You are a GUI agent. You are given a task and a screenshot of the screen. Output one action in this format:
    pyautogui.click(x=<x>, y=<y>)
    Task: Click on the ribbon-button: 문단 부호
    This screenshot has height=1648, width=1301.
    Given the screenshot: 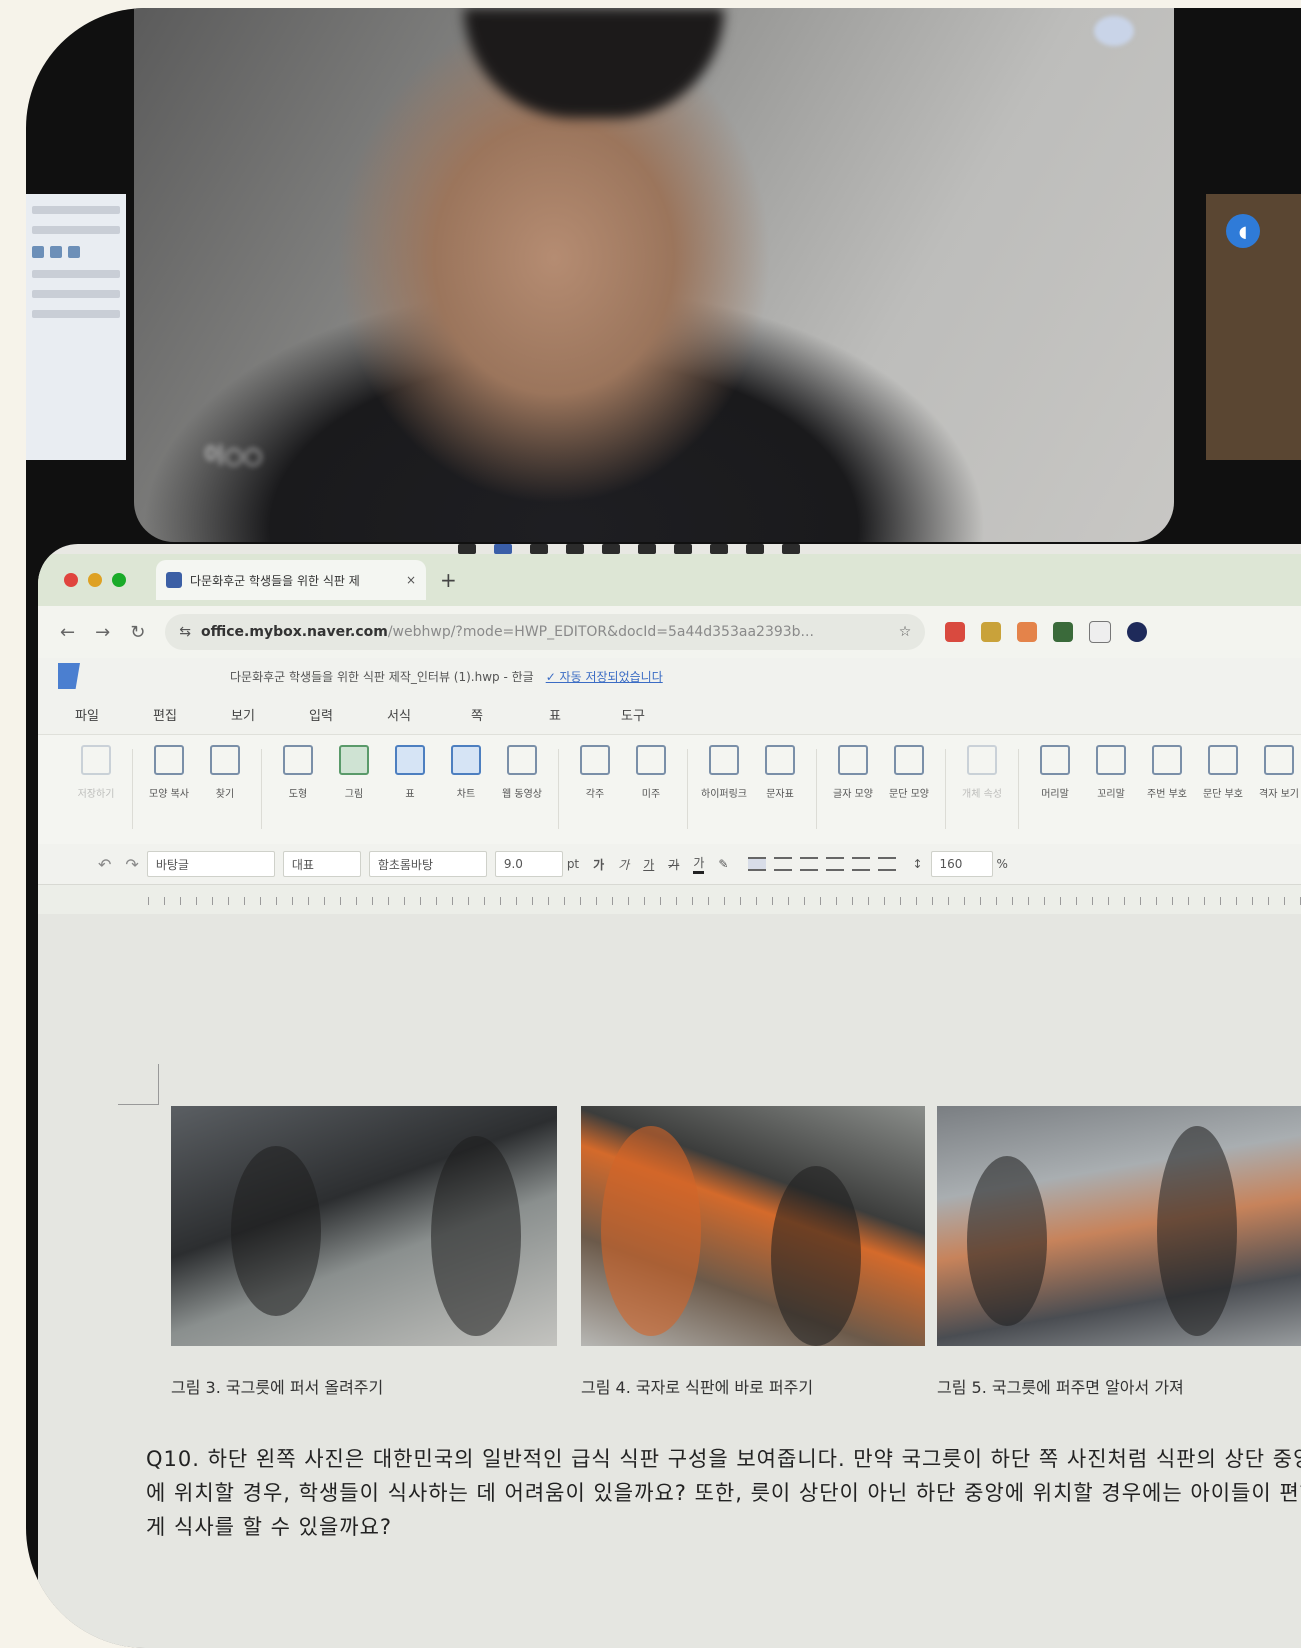 What is the action you would take?
    pyautogui.click(x=1223, y=767)
    